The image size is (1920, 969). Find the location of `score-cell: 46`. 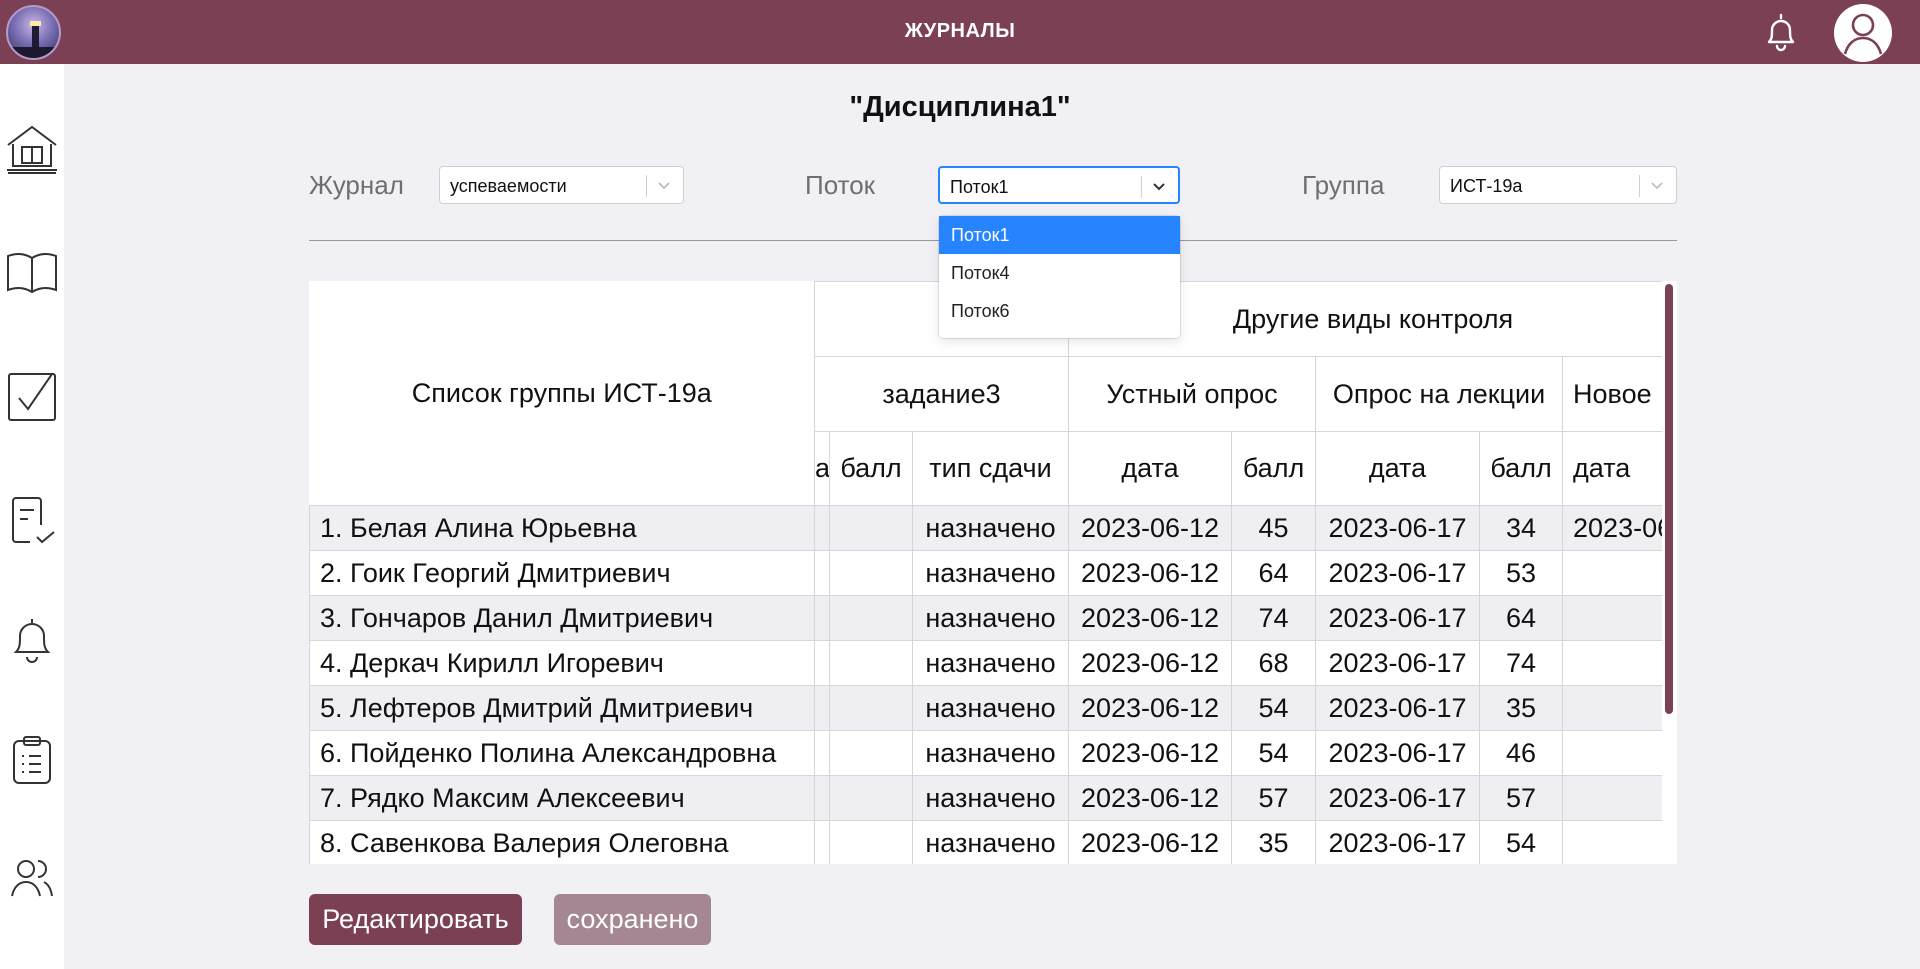

score-cell: 46 is located at coordinates (1521, 753).